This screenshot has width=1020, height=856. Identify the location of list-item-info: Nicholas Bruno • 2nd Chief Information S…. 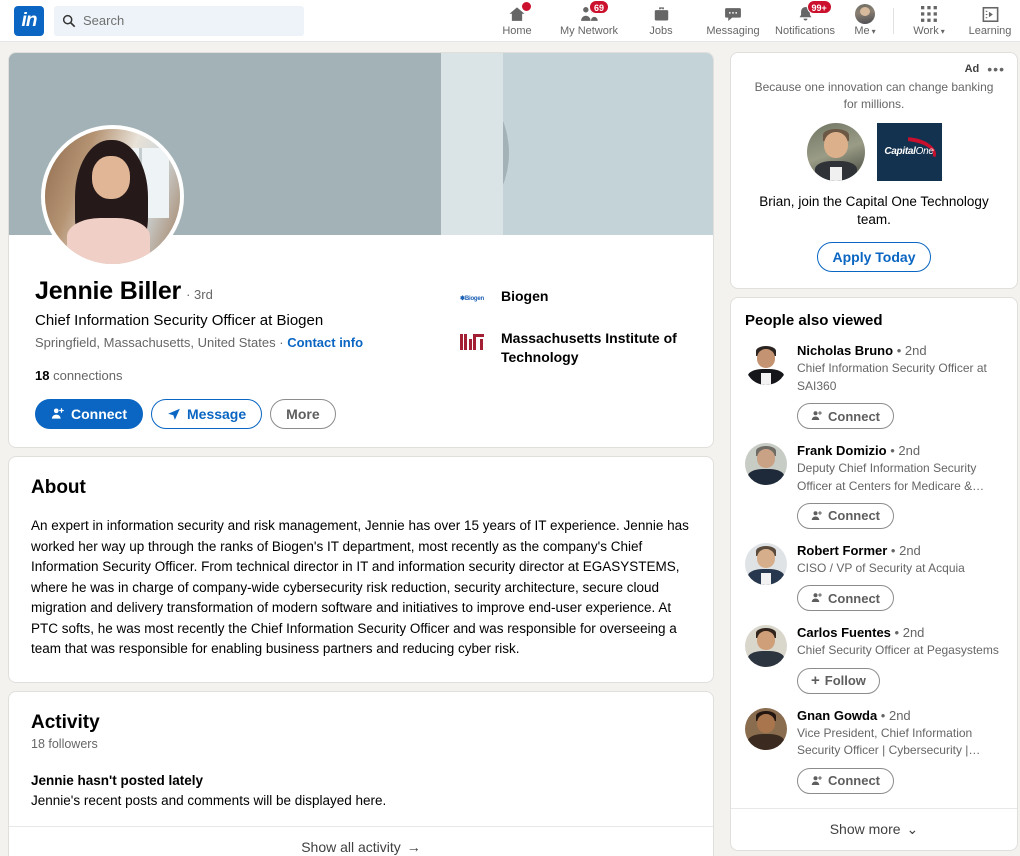
(900, 386).